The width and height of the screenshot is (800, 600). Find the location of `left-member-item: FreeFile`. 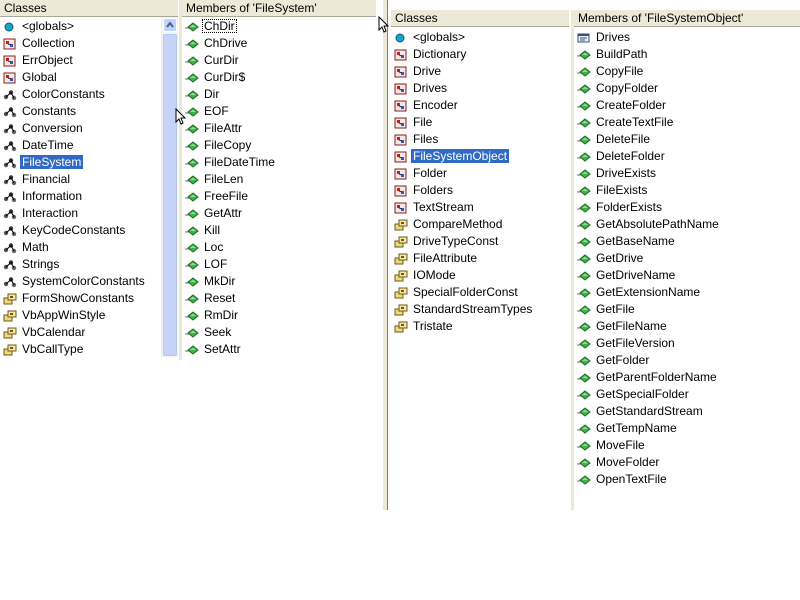

left-member-item: FreeFile is located at coordinates (279, 196).